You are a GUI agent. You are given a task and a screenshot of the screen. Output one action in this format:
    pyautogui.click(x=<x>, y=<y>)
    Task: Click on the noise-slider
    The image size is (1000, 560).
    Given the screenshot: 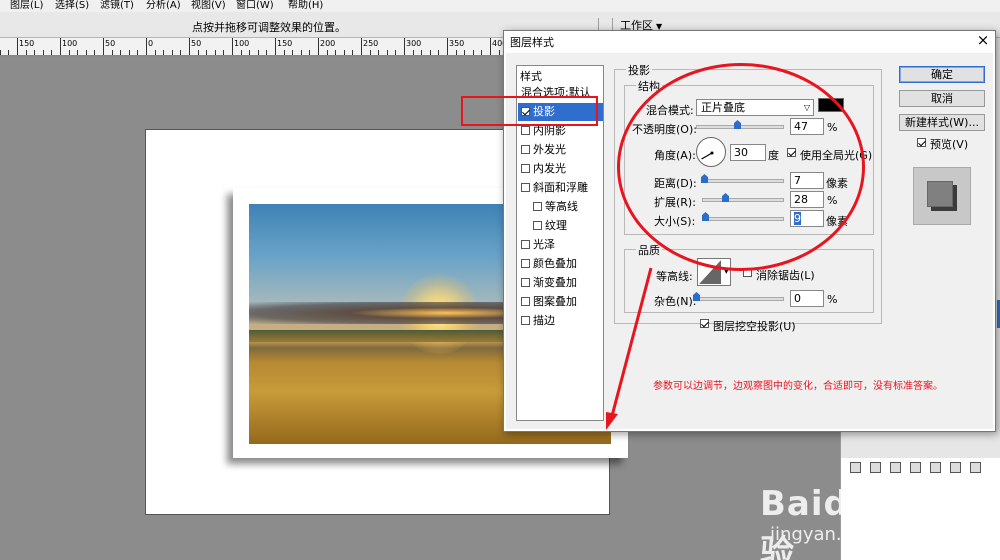 What is the action you would take?
    pyautogui.click(x=740, y=299)
    